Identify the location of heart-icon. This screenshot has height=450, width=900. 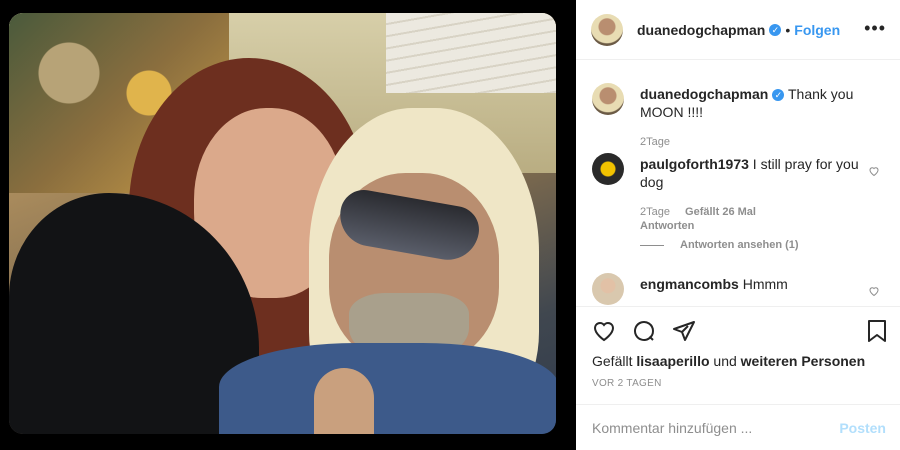
(604, 331).